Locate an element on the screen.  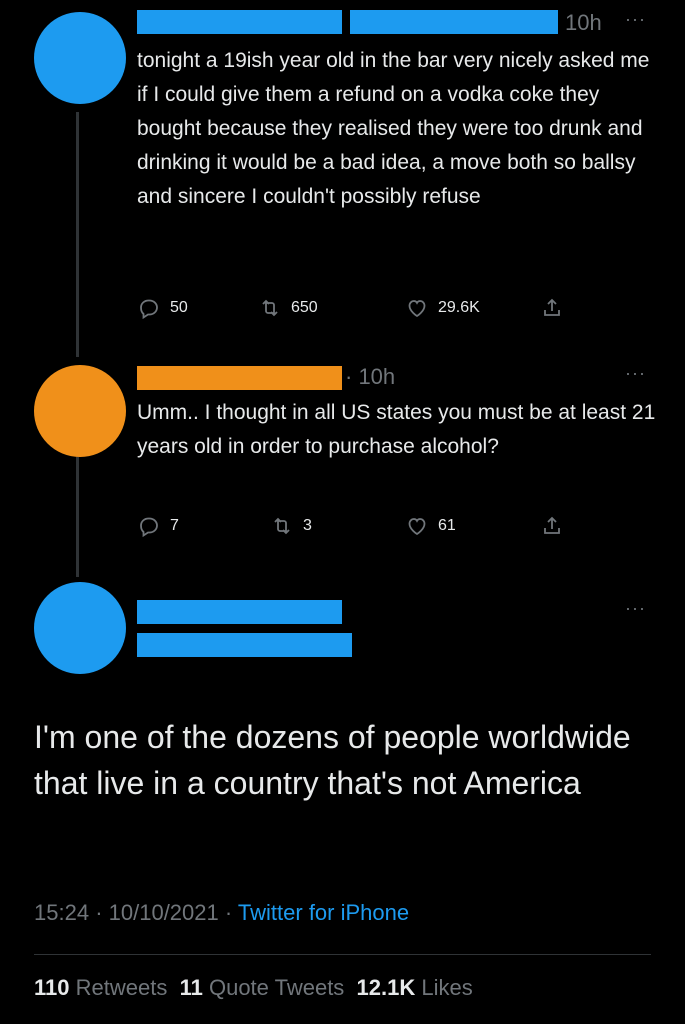
like-button: 29.6K is located at coordinates (442, 308).